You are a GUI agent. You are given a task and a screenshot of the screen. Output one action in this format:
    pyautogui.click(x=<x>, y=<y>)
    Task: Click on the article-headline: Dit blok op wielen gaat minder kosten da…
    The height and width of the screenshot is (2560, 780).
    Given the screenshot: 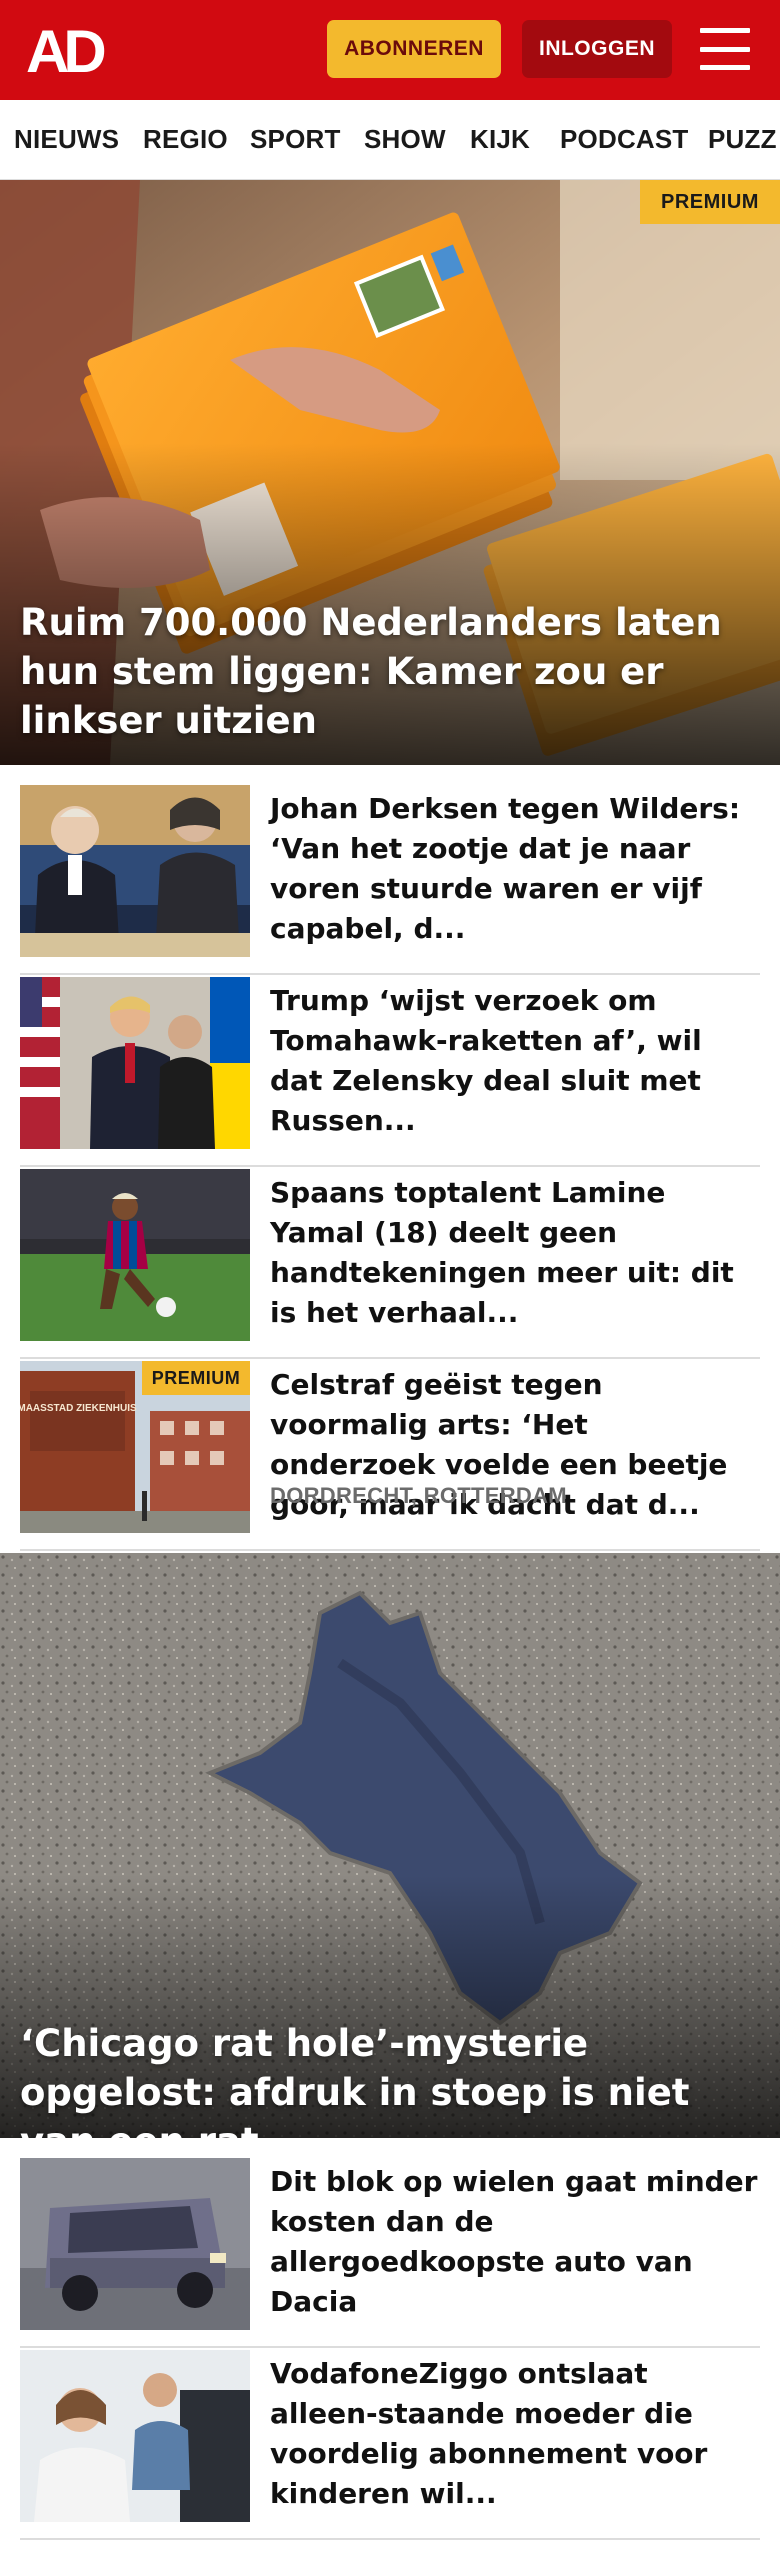 What is the action you would take?
    pyautogui.click(x=515, y=2242)
    